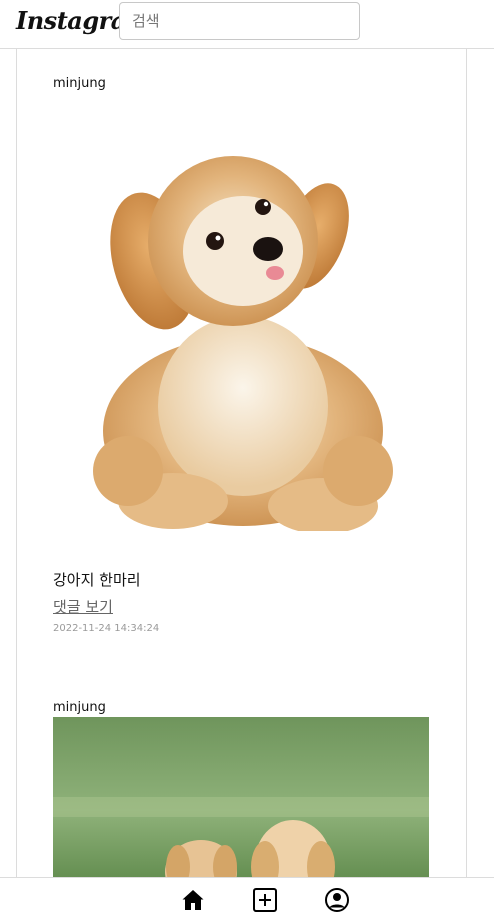 This screenshot has width=494, height=915. What do you see at coordinates (97, 580) in the screenshot?
I see `post-caption: 강아지 한마리` at bounding box center [97, 580].